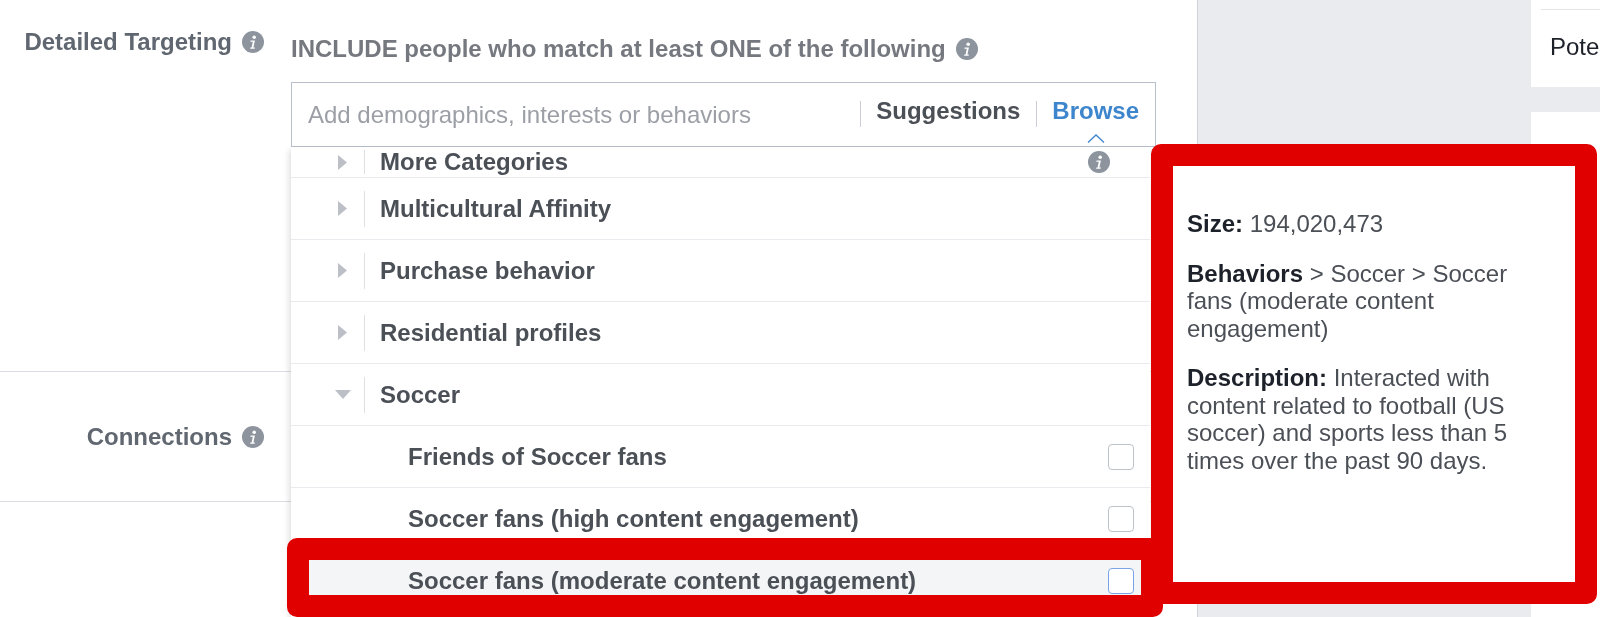 This screenshot has width=1600, height=617. Describe the element at coordinates (720, 162) in the screenshot. I see `category-item: More Categories` at that location.